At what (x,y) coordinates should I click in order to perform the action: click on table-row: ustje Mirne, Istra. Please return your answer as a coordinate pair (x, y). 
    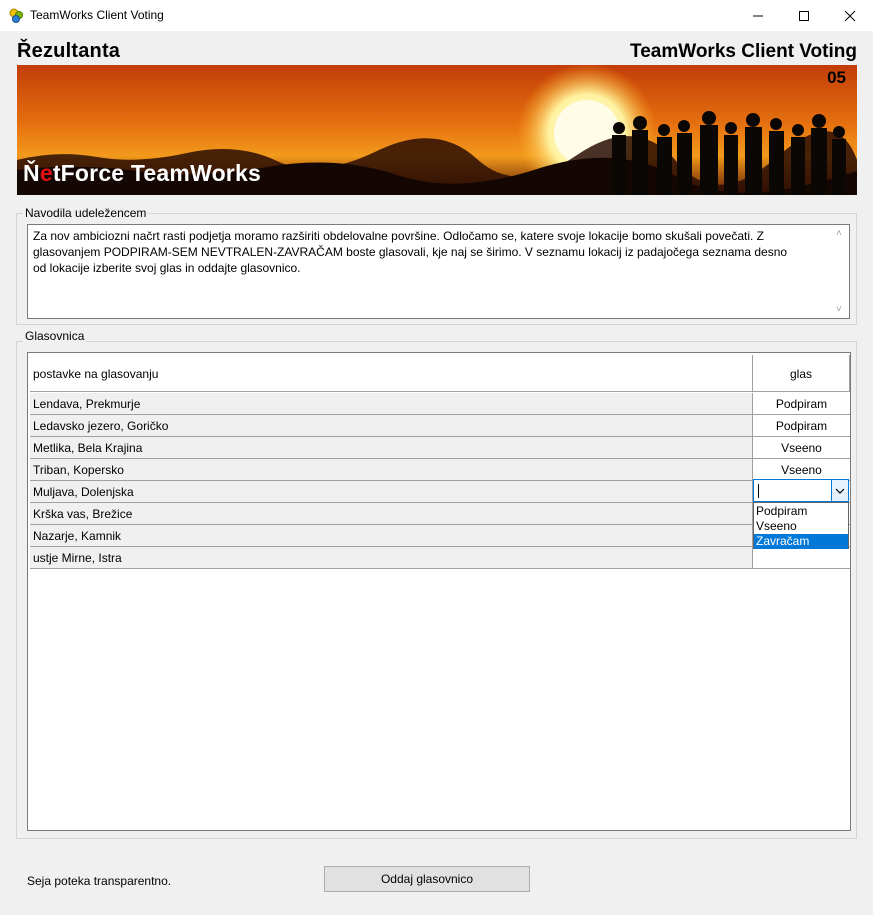
    Looking at the image, I should click on (440, 558).